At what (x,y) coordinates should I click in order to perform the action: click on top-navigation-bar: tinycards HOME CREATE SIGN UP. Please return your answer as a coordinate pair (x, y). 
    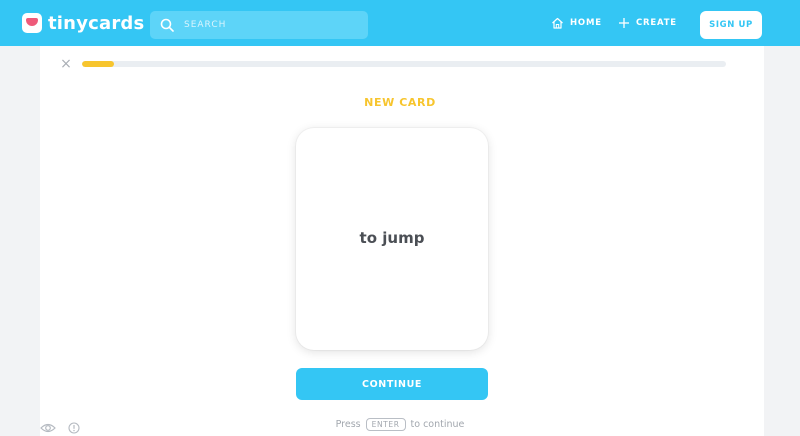
    Looking at the image, I should click on (400, 23).